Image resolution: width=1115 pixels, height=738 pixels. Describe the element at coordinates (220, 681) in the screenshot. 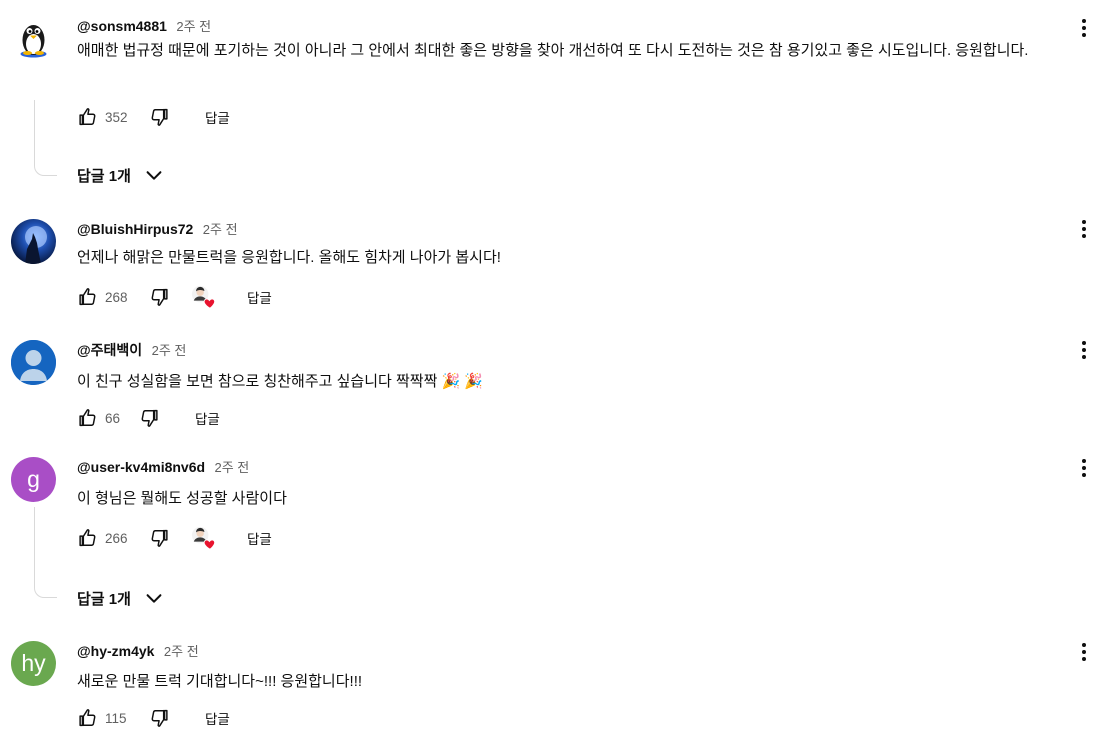

I see `comment-text: 새로운 만물 트럭 기대합니다~!!! 응원합니다!!!` at that location.